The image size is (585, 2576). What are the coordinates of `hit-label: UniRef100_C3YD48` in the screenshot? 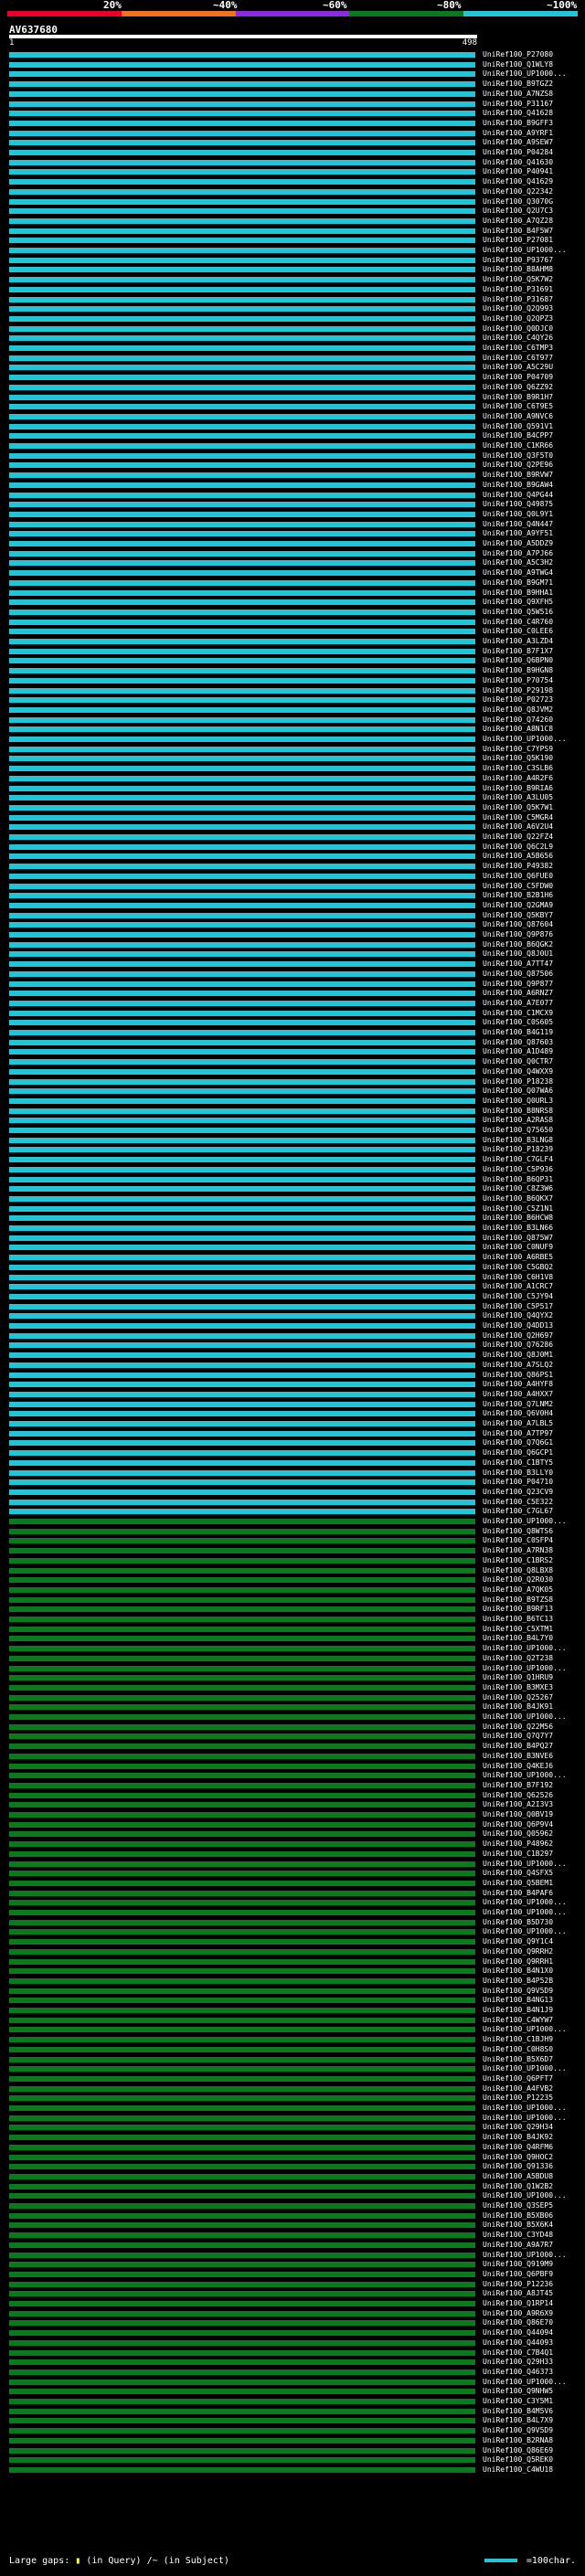 It's located at (518, 2235).